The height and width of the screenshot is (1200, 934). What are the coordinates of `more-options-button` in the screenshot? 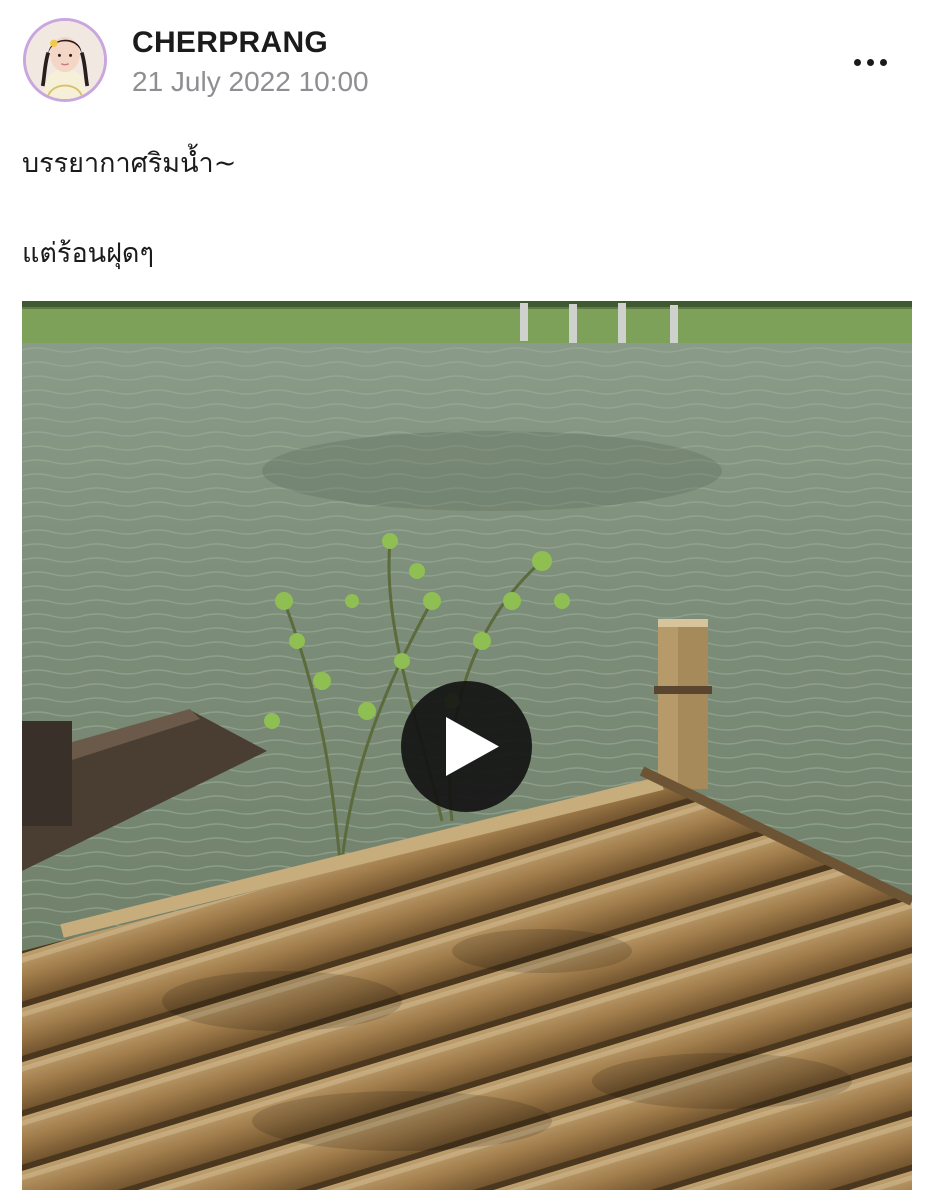 It's located at (870, 62).